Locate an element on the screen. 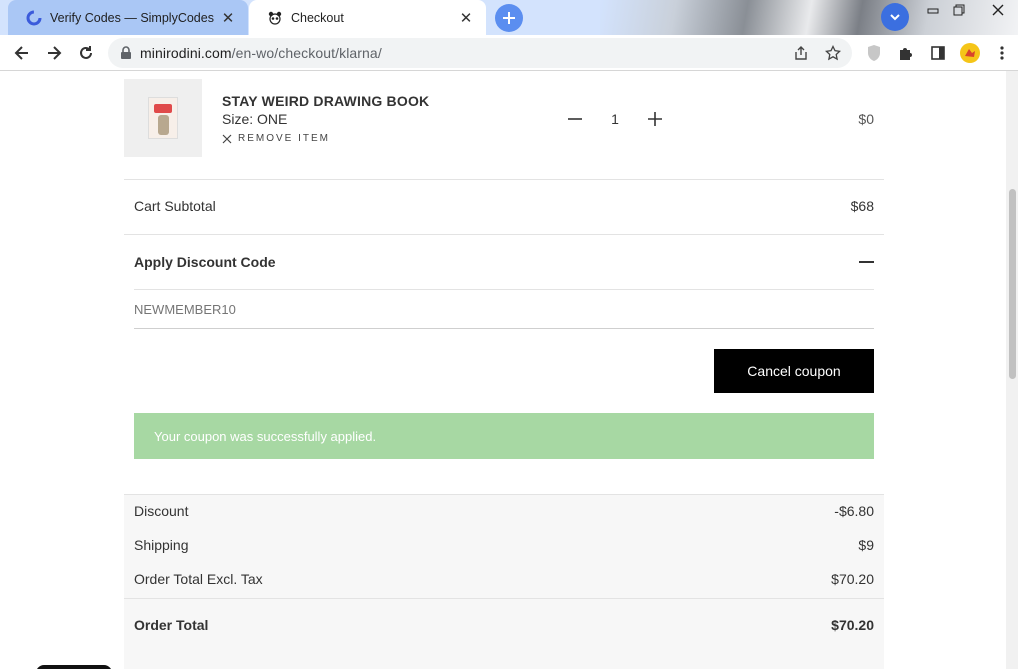 The height and width of the screenshot is (669, 1018). drawing-book-cover is located at coordinates (163, 118).